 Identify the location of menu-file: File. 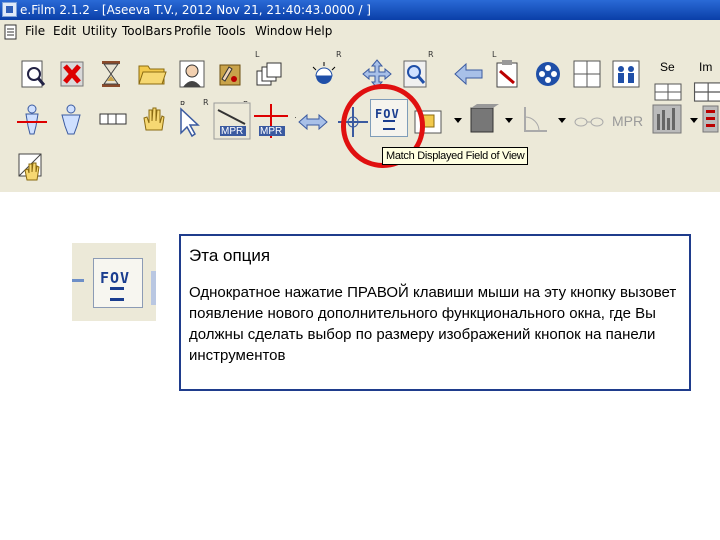
(35, 31).